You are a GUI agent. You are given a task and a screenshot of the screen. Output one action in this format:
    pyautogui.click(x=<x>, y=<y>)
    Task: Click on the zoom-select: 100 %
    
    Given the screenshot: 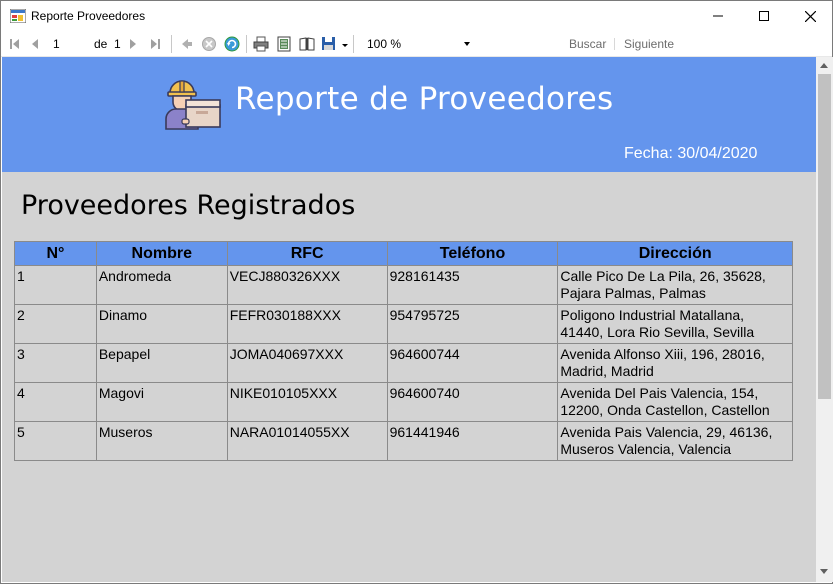 What is the action you would take?
    pyautogui.click(x=419, y=44)
    